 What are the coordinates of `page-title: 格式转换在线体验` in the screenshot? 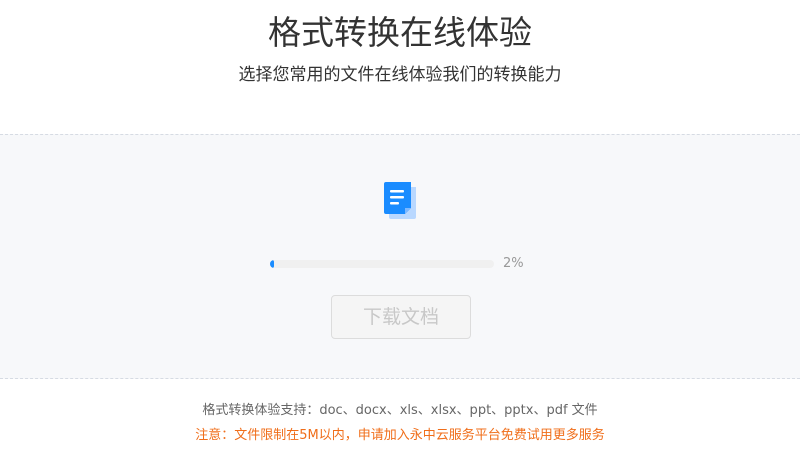 It's located at (400, 32).